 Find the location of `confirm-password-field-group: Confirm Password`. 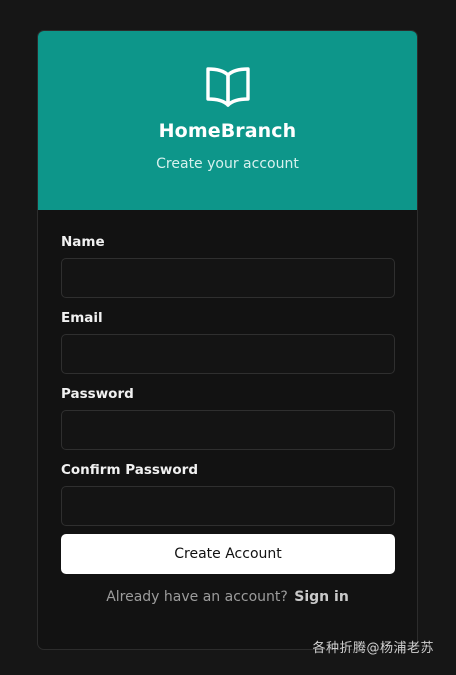

confirm-password-field-group: Confirm Password is located at coordinates (228, 494).